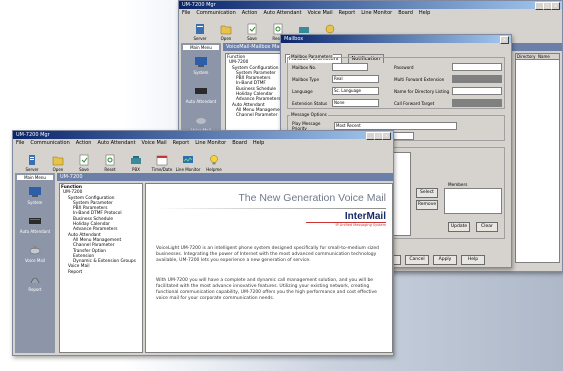 Image resolution: width=563 pixels, height=371 pixels. What do you see at coordinates (477, 103) in the screenshot?
I see `call-forward-field` at bounding box center [477, 103].